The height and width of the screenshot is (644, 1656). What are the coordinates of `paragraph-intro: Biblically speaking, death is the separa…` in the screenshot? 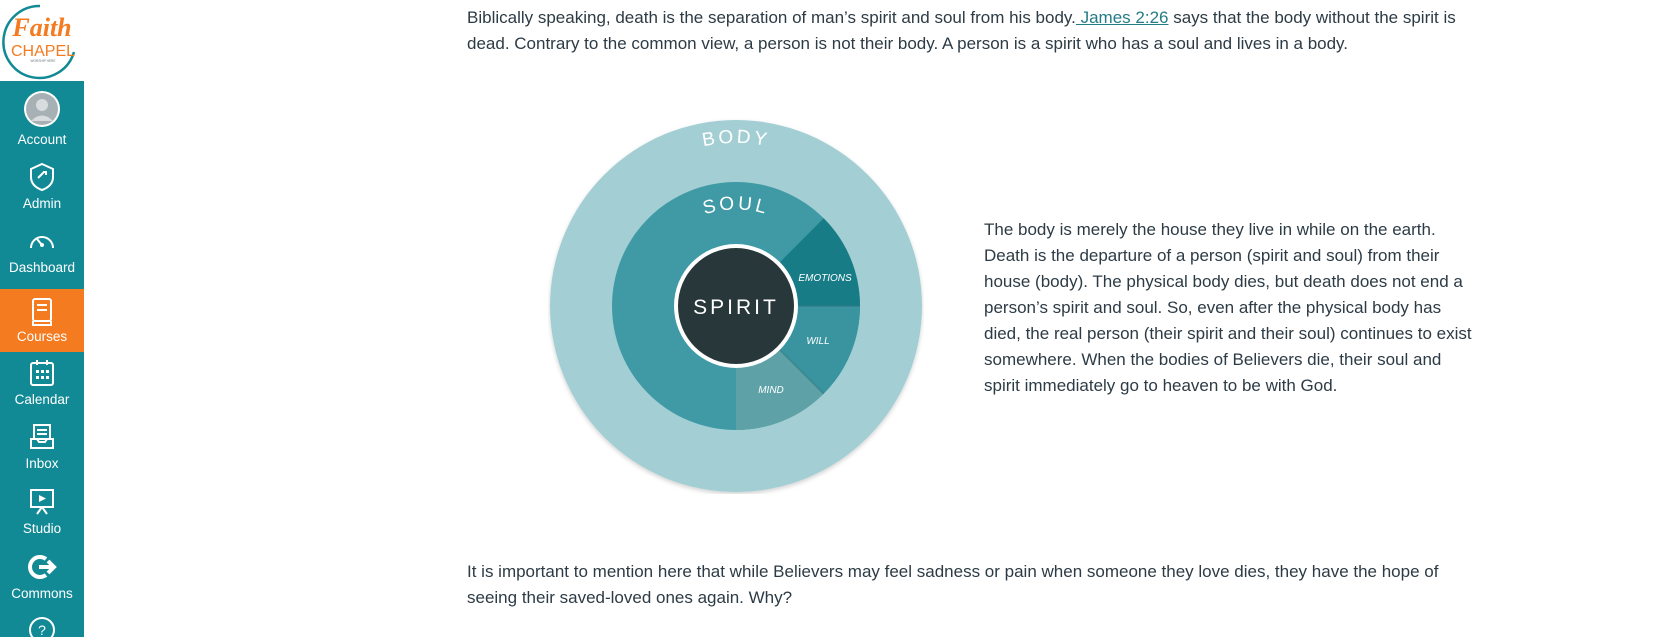 It's located at (972, 31).